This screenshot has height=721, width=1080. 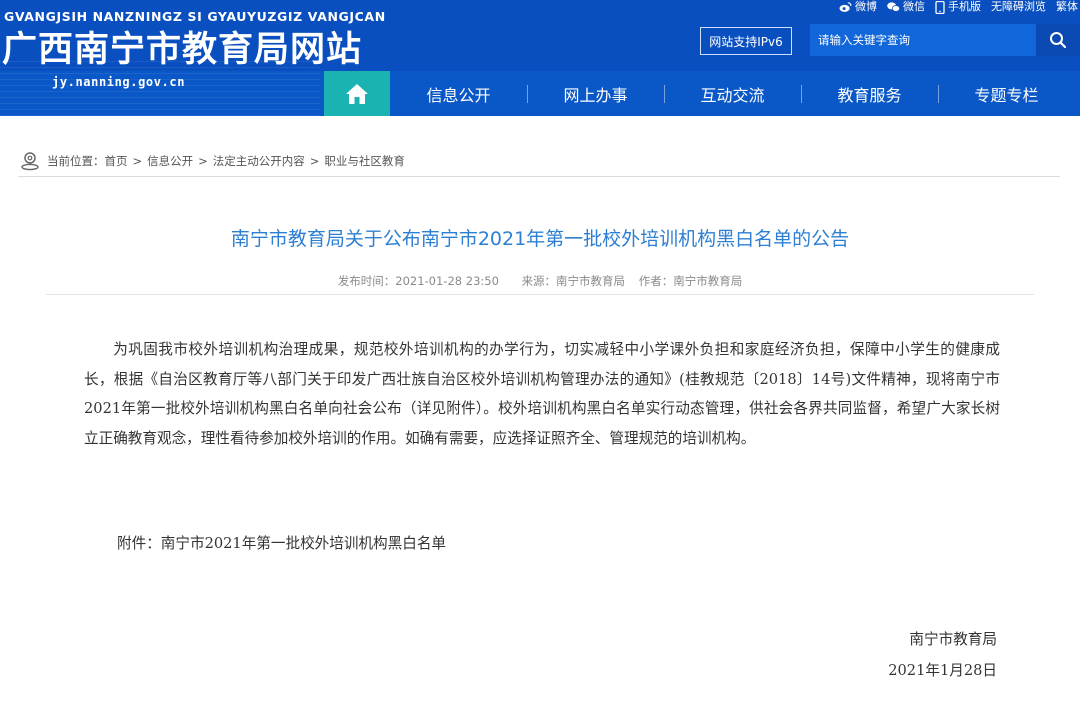 What do you see at coordinates (281, 543) in the screenshot?
I see `attachment-link: 附件：南宁市2021年第一批校外培训机构黑白名单` at bounding box center [281, 543].